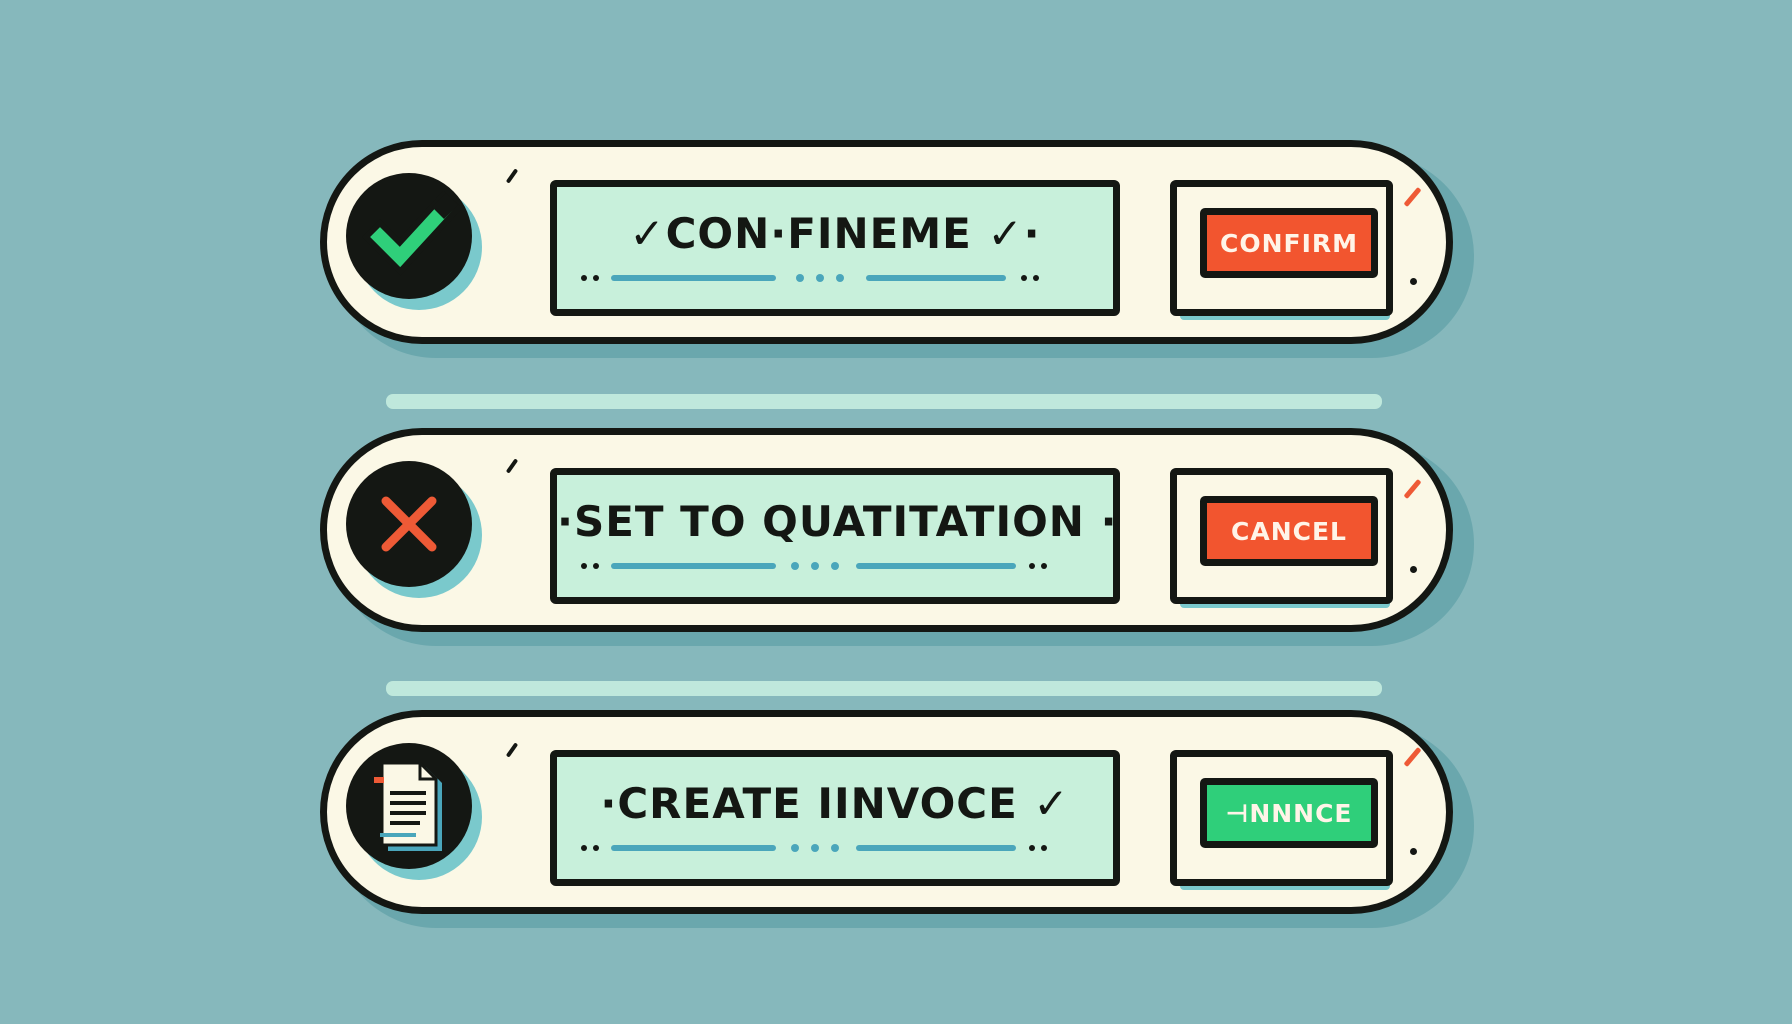  I want to click on field-label: ✓CON·FINEME ✓·, so click(835, 233).